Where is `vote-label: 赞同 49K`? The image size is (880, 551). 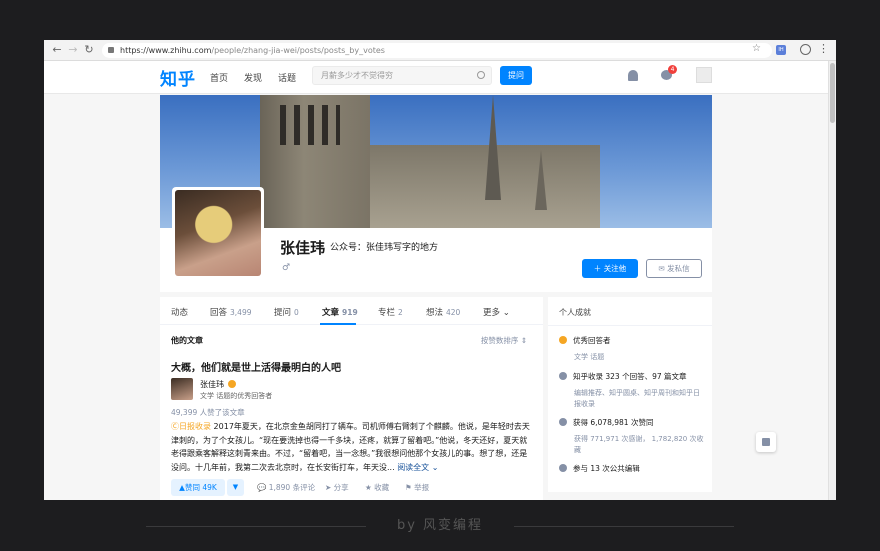 vote-label: 赞同 49K is located at coordinates (200, 487).